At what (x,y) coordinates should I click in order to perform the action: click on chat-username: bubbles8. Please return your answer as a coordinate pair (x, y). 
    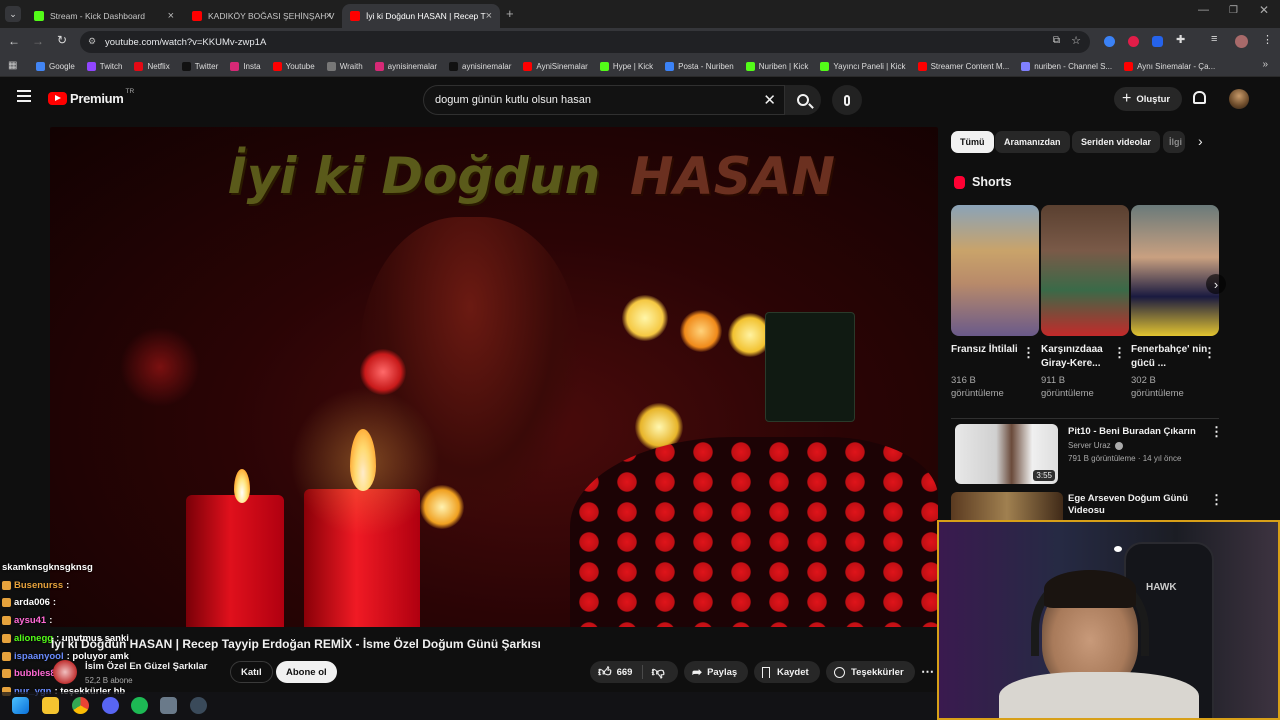
    Looking at the image, I should click on (35, 673).